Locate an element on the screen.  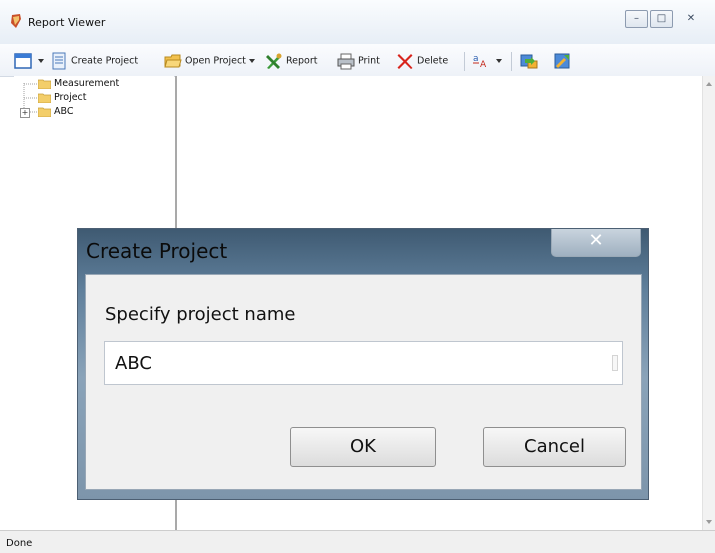
print-button: Print is located at coordinates (358, 61).